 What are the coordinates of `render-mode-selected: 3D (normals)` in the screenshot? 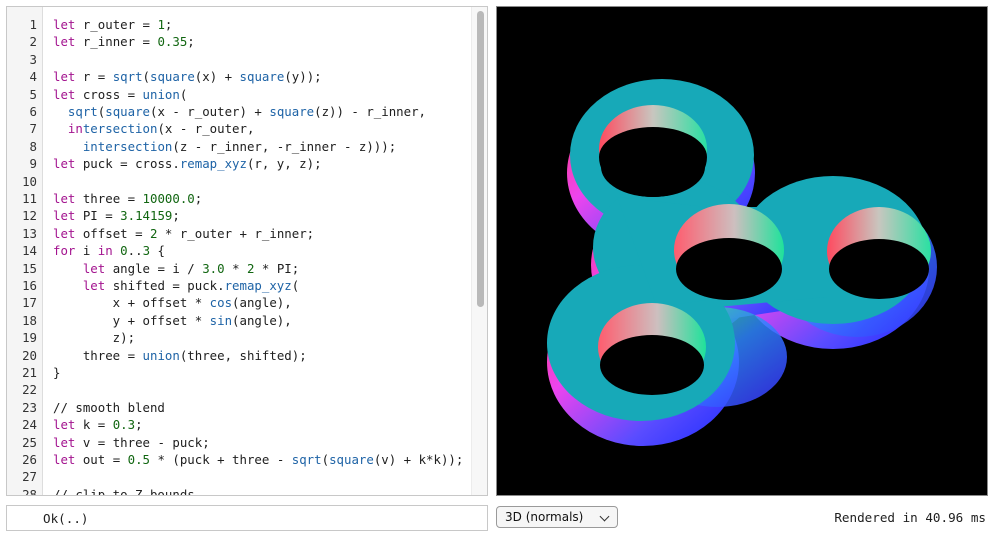 It's located at (544, 517).